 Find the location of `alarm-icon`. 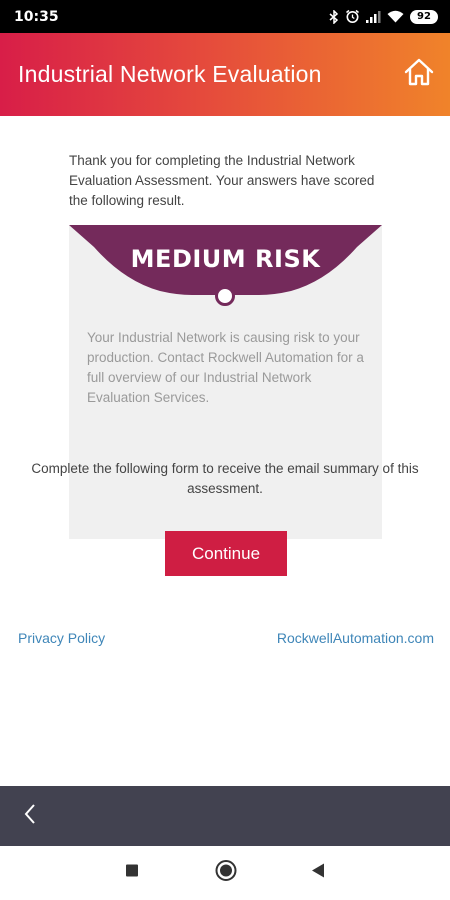

alarm-icon is located at coordinates (352, 16).